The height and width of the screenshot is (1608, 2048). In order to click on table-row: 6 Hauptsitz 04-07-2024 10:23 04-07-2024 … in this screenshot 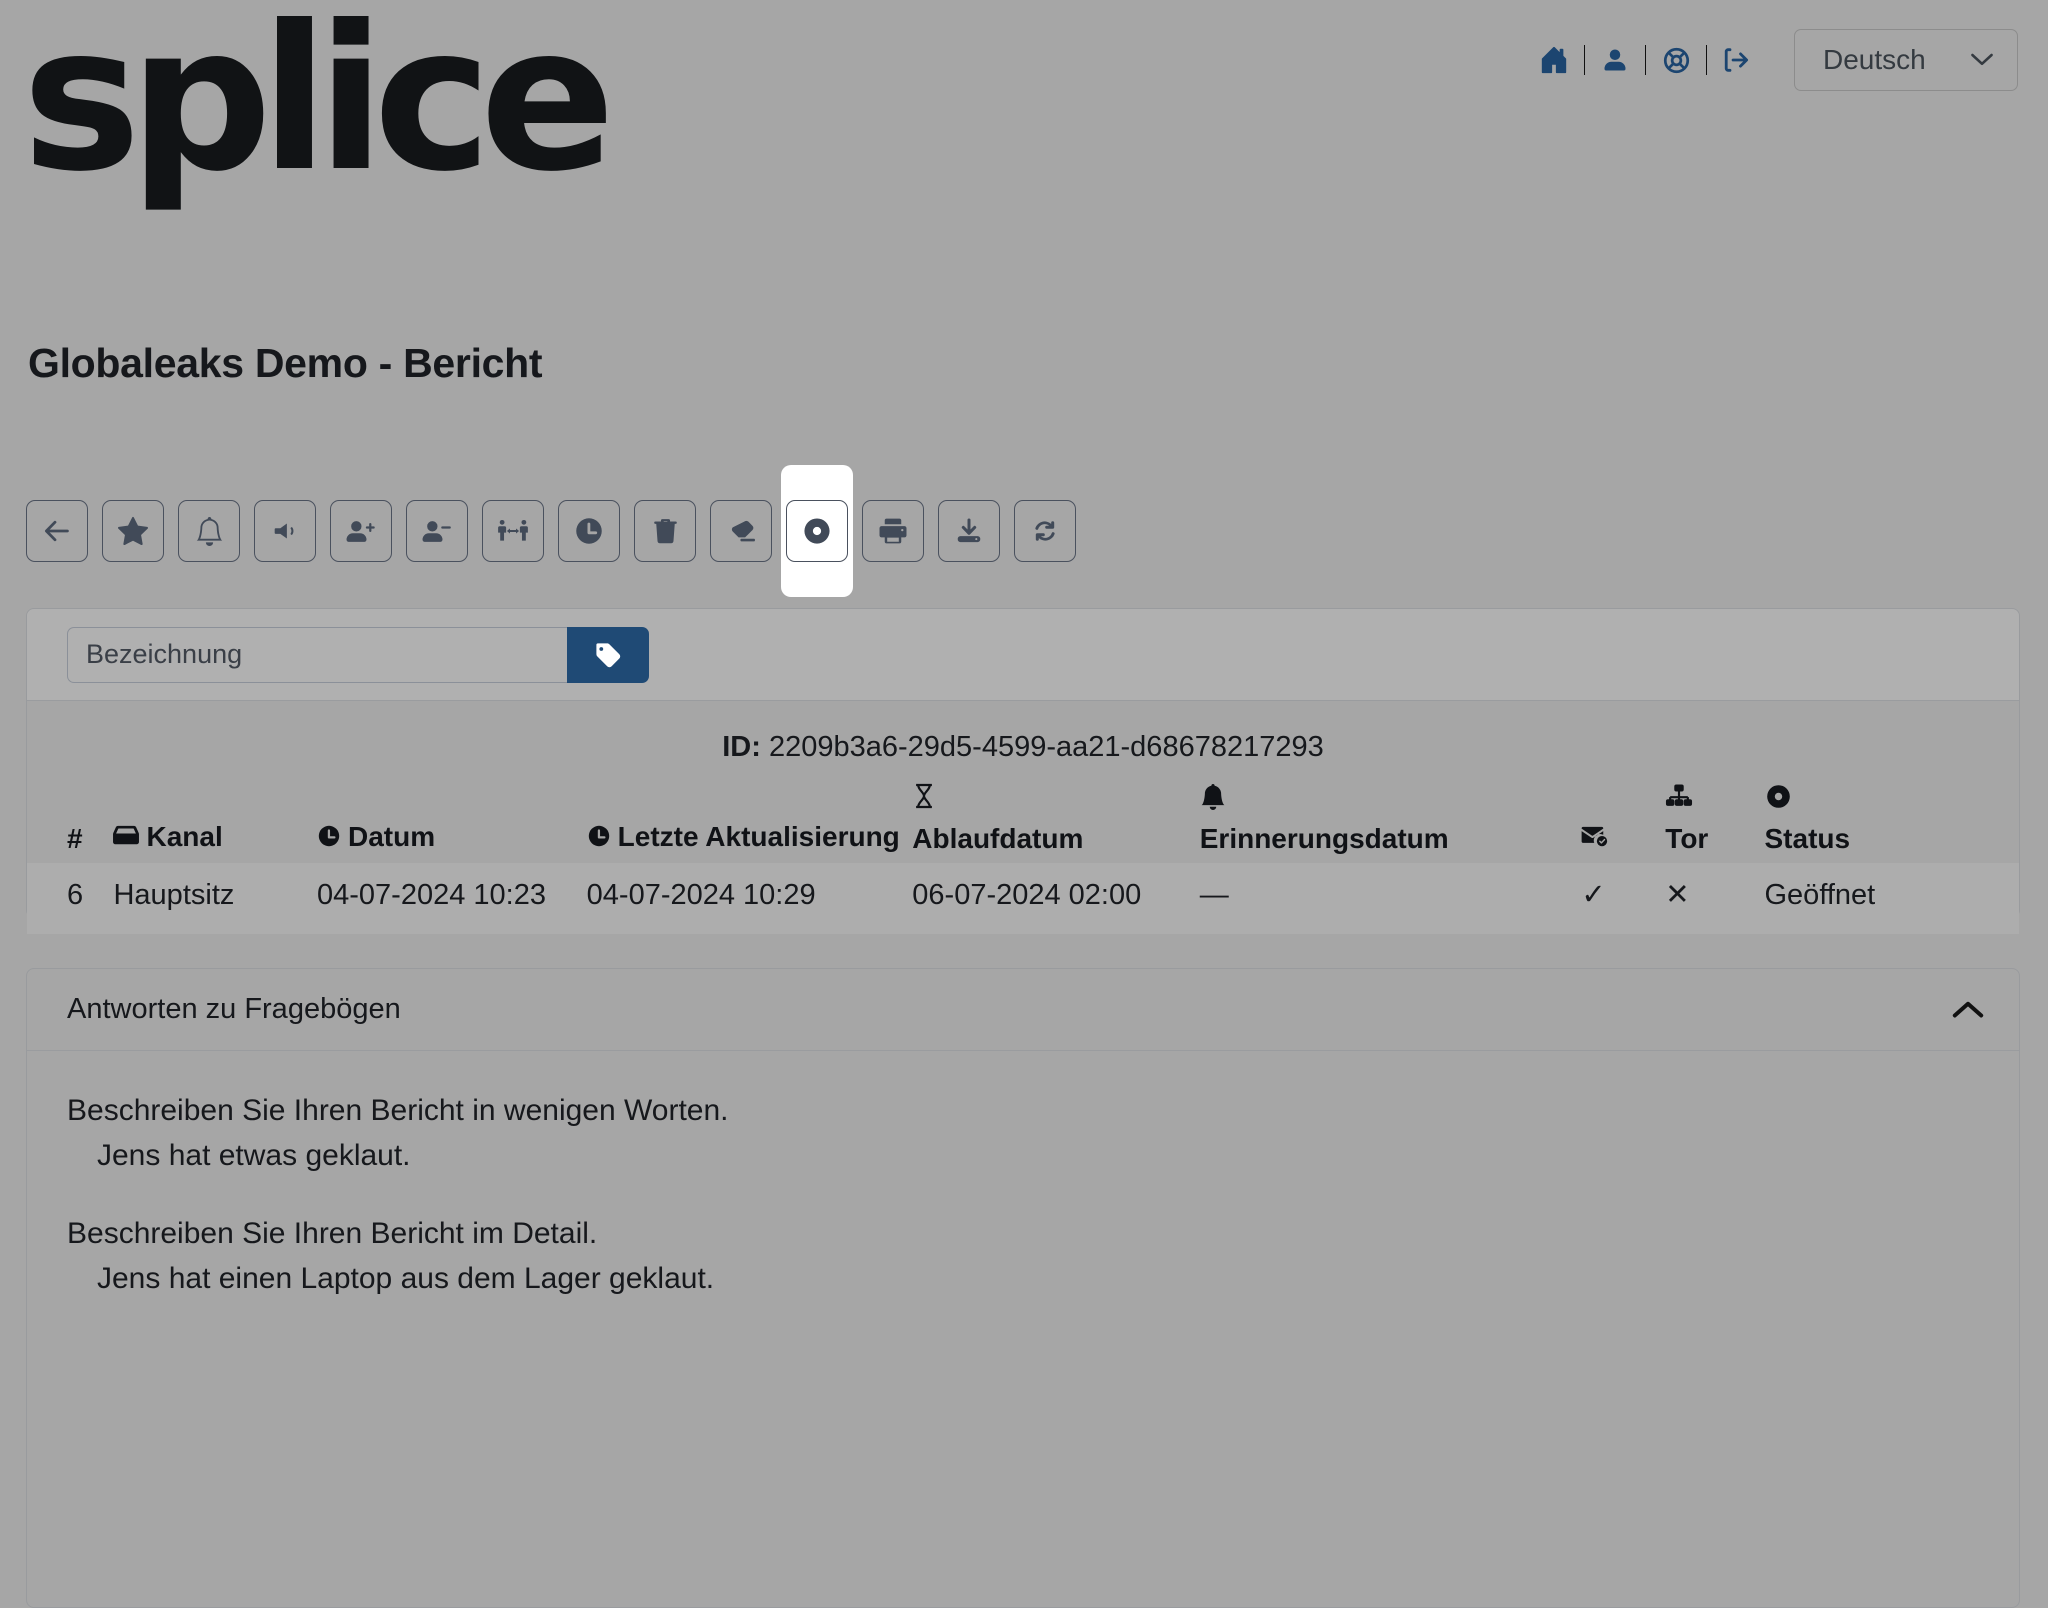, I will do `click(1023, 898)`.